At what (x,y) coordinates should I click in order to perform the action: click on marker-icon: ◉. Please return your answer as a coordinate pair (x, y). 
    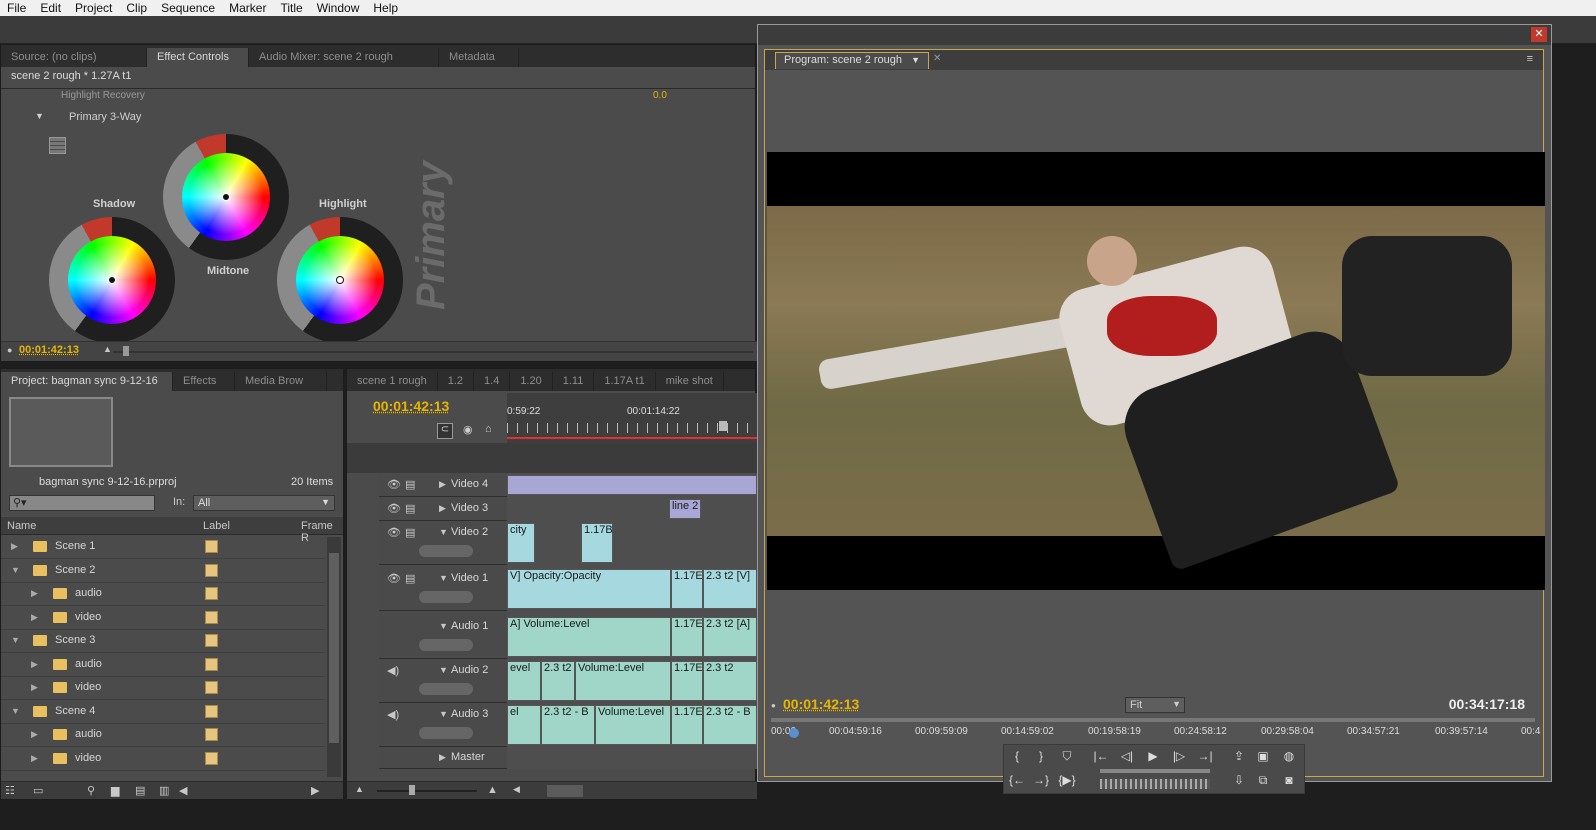
    Looking at the image, I should click on (468, 429).